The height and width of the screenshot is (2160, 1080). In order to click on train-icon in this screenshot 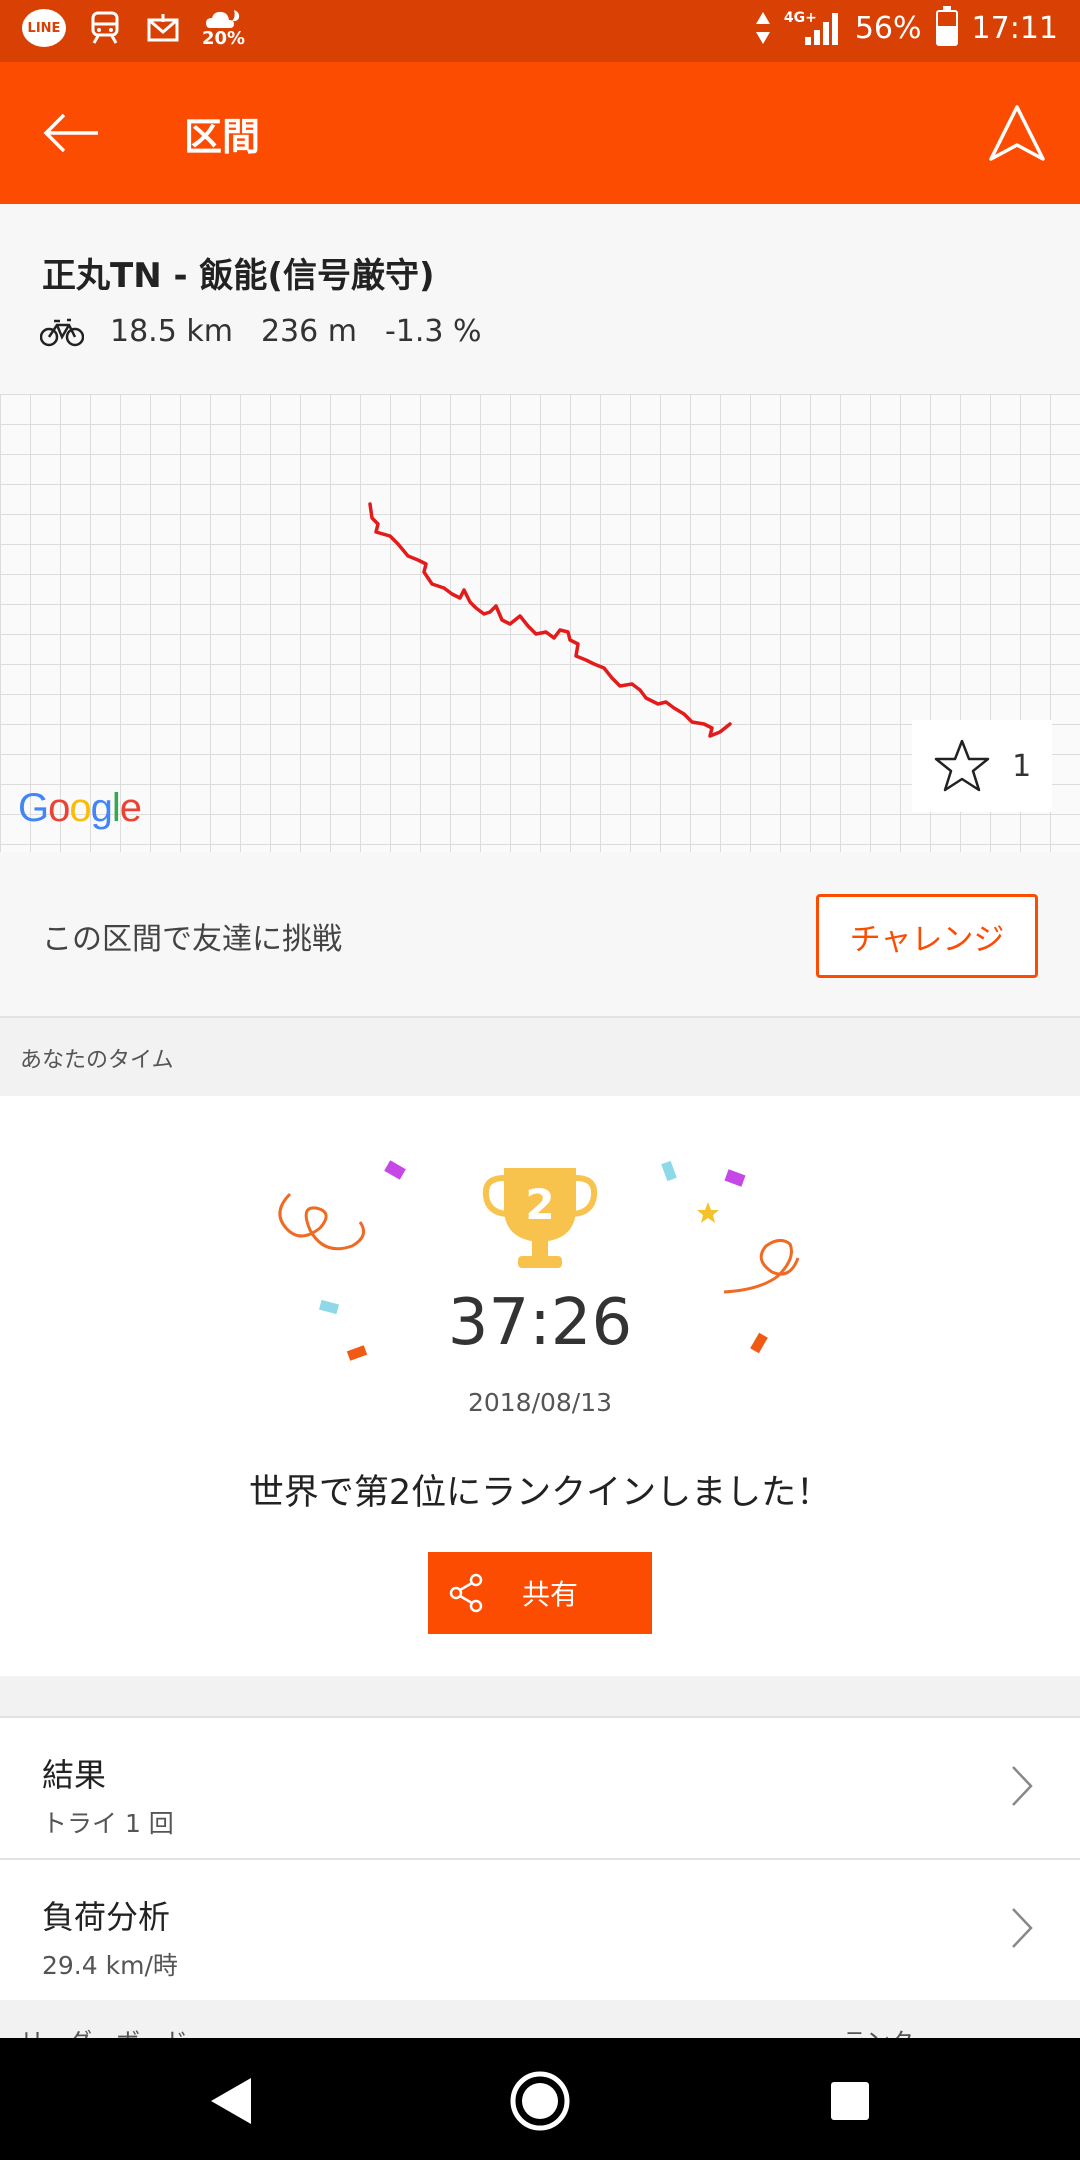, I will do `click(105, 28)`.